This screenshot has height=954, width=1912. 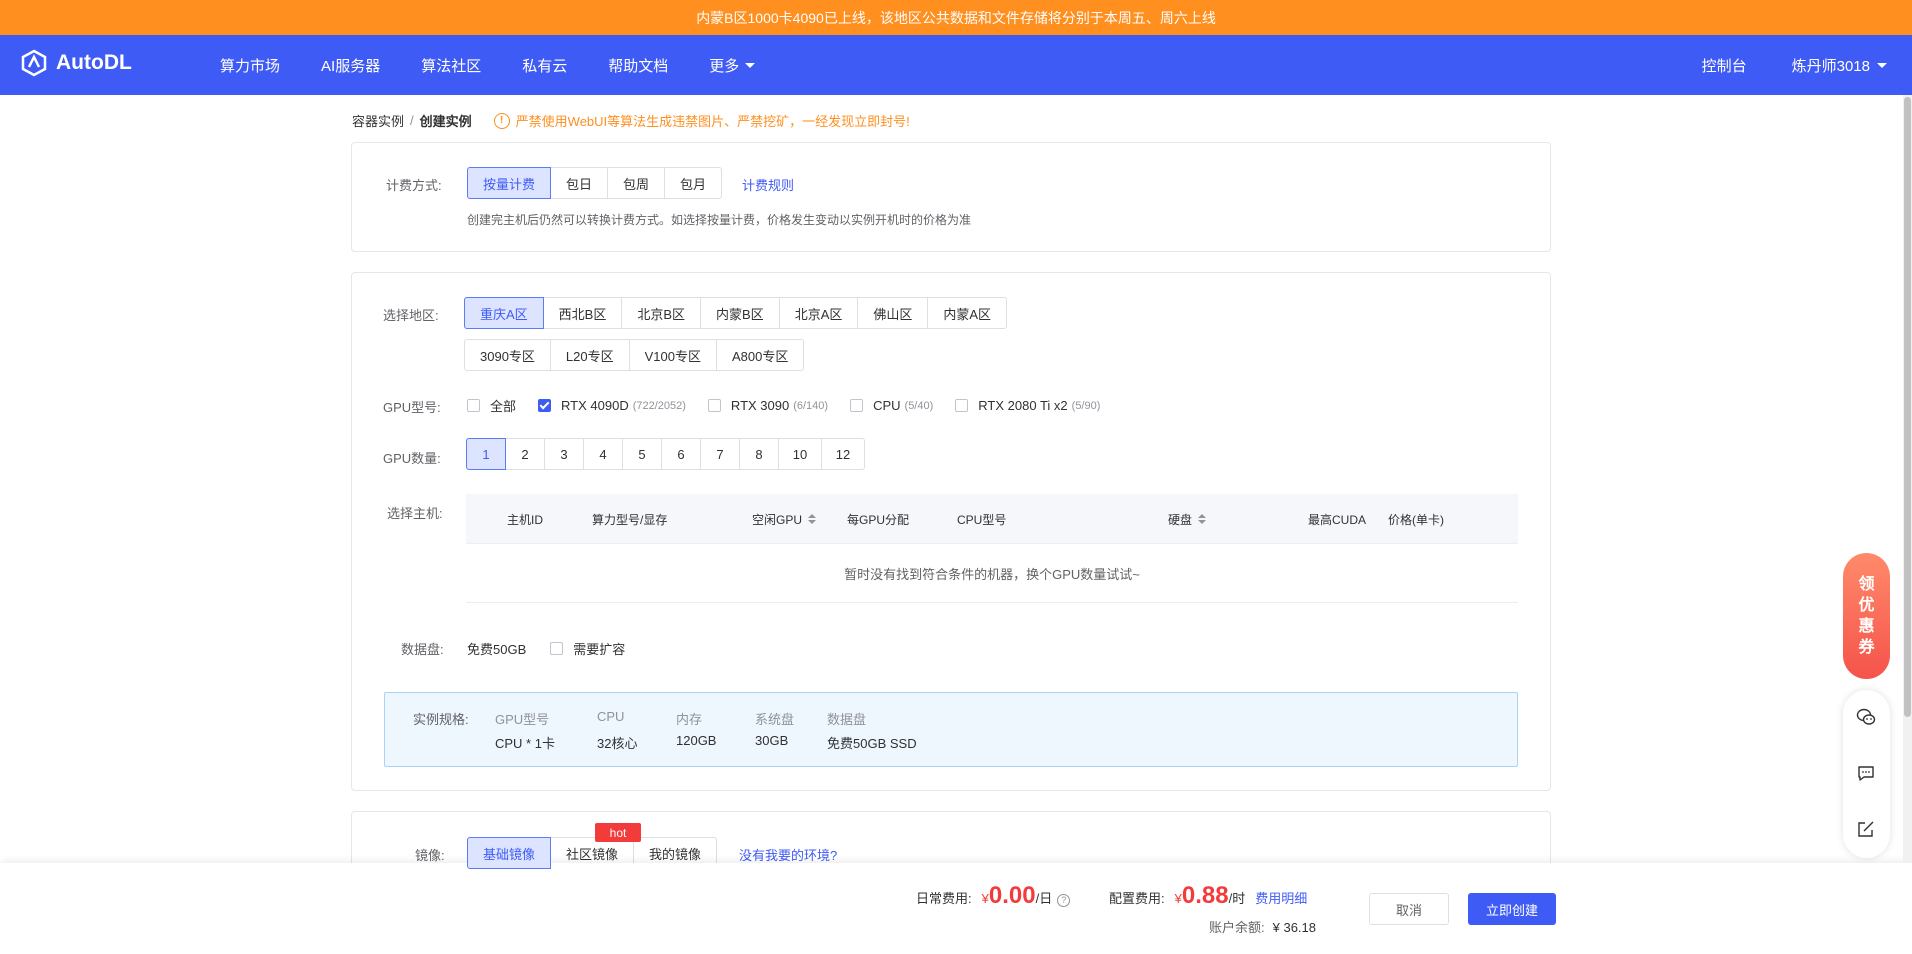 What do you see at coordinates (1262, 926) in the screenshot?
I see `account-balance: 账户余额: ¥ 36.18` at bounding box center [1262, 926].